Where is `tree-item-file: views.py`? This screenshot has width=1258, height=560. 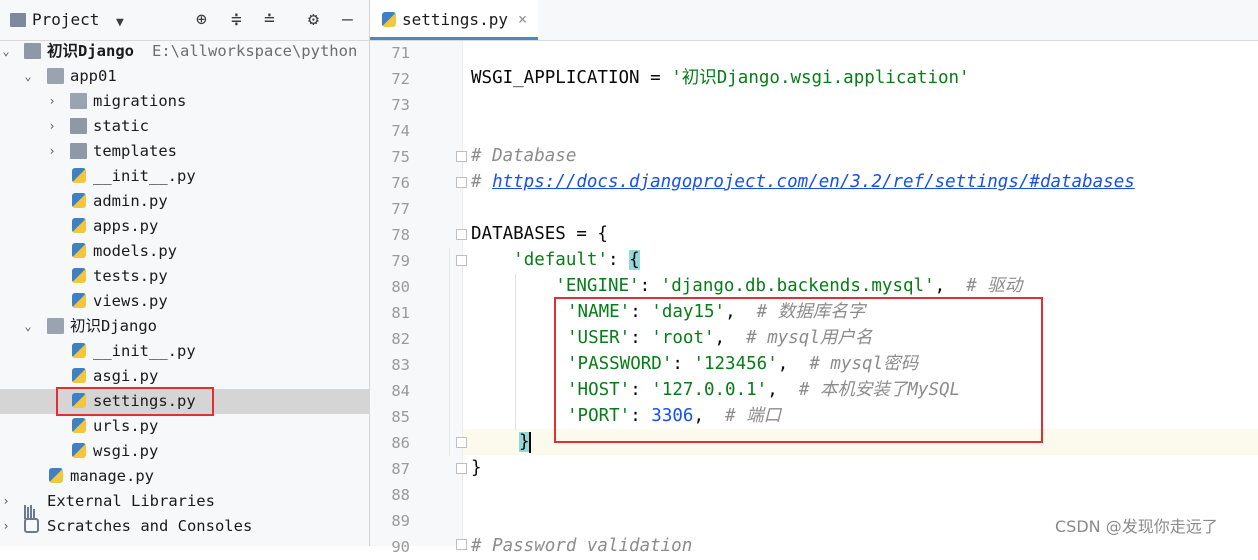 tree-item-file: views.py is located at coordinates (184, 301).